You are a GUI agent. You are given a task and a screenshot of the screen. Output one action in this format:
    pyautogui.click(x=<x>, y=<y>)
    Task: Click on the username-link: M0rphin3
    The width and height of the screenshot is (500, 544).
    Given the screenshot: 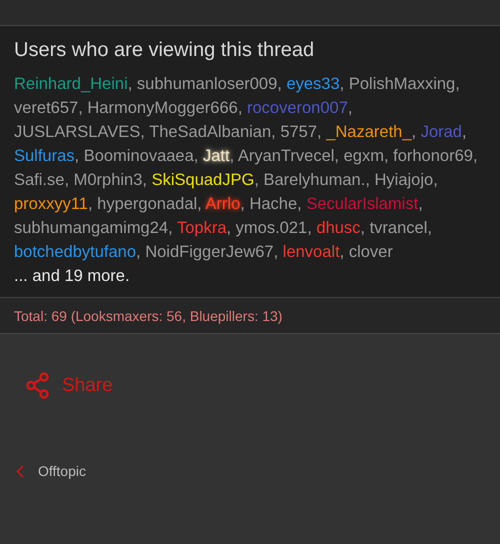 What is the action you would take?
    pyautogui.click(x=108, y=180)
    